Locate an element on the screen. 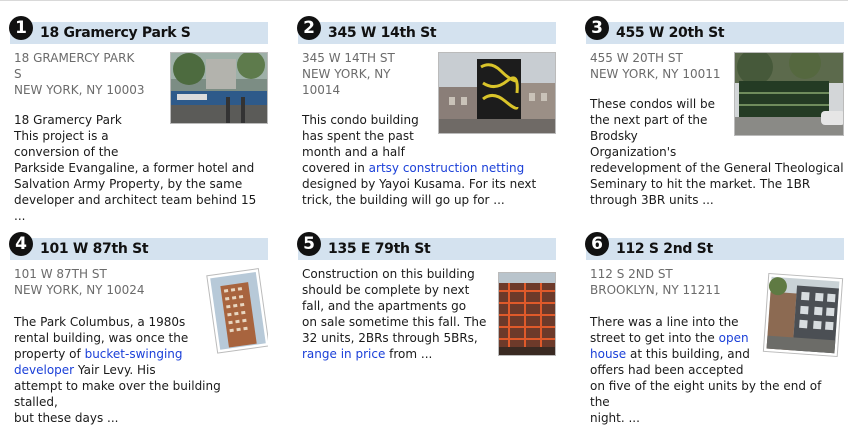  desc-line: This project is a is located at coordinates (61, 136).